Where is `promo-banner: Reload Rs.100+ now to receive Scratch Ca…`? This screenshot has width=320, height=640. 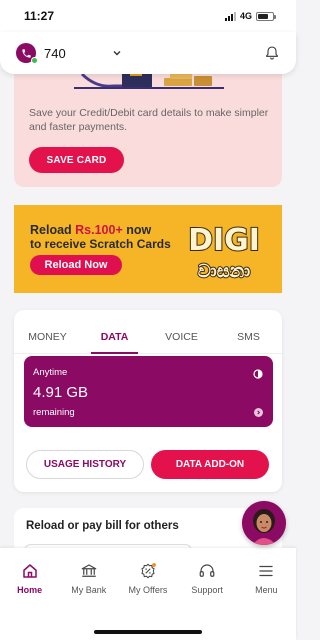
promo-banner: Reload Rs.100+ now to receive Scratch Ca… is located at coordinates (148, 249).